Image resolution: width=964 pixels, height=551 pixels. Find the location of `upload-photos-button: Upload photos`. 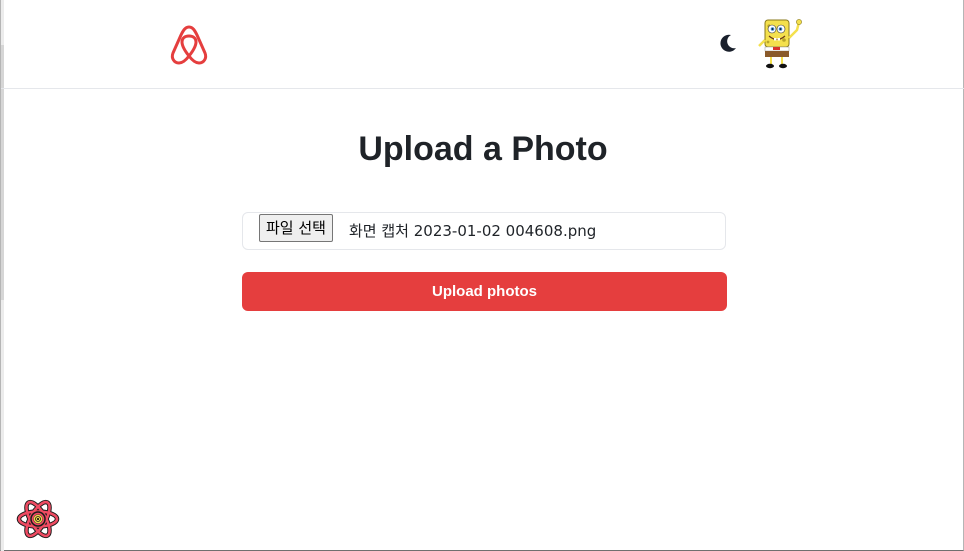

upload-photos-button: Upload photos is located at coordinates (484, 291).